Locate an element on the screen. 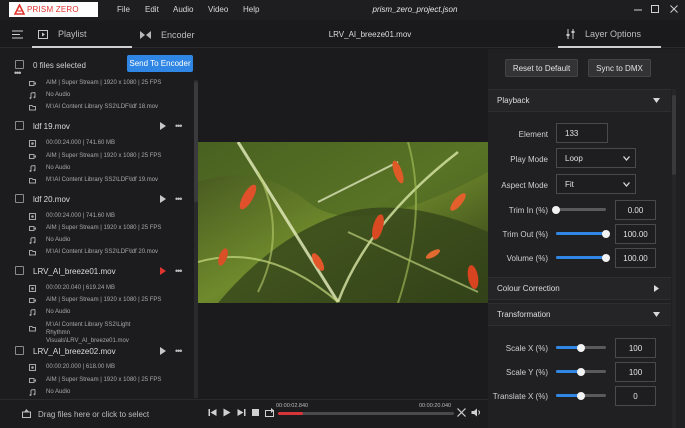  trim-out-label: Trim Out (%) is located at coordinates (525, 234).